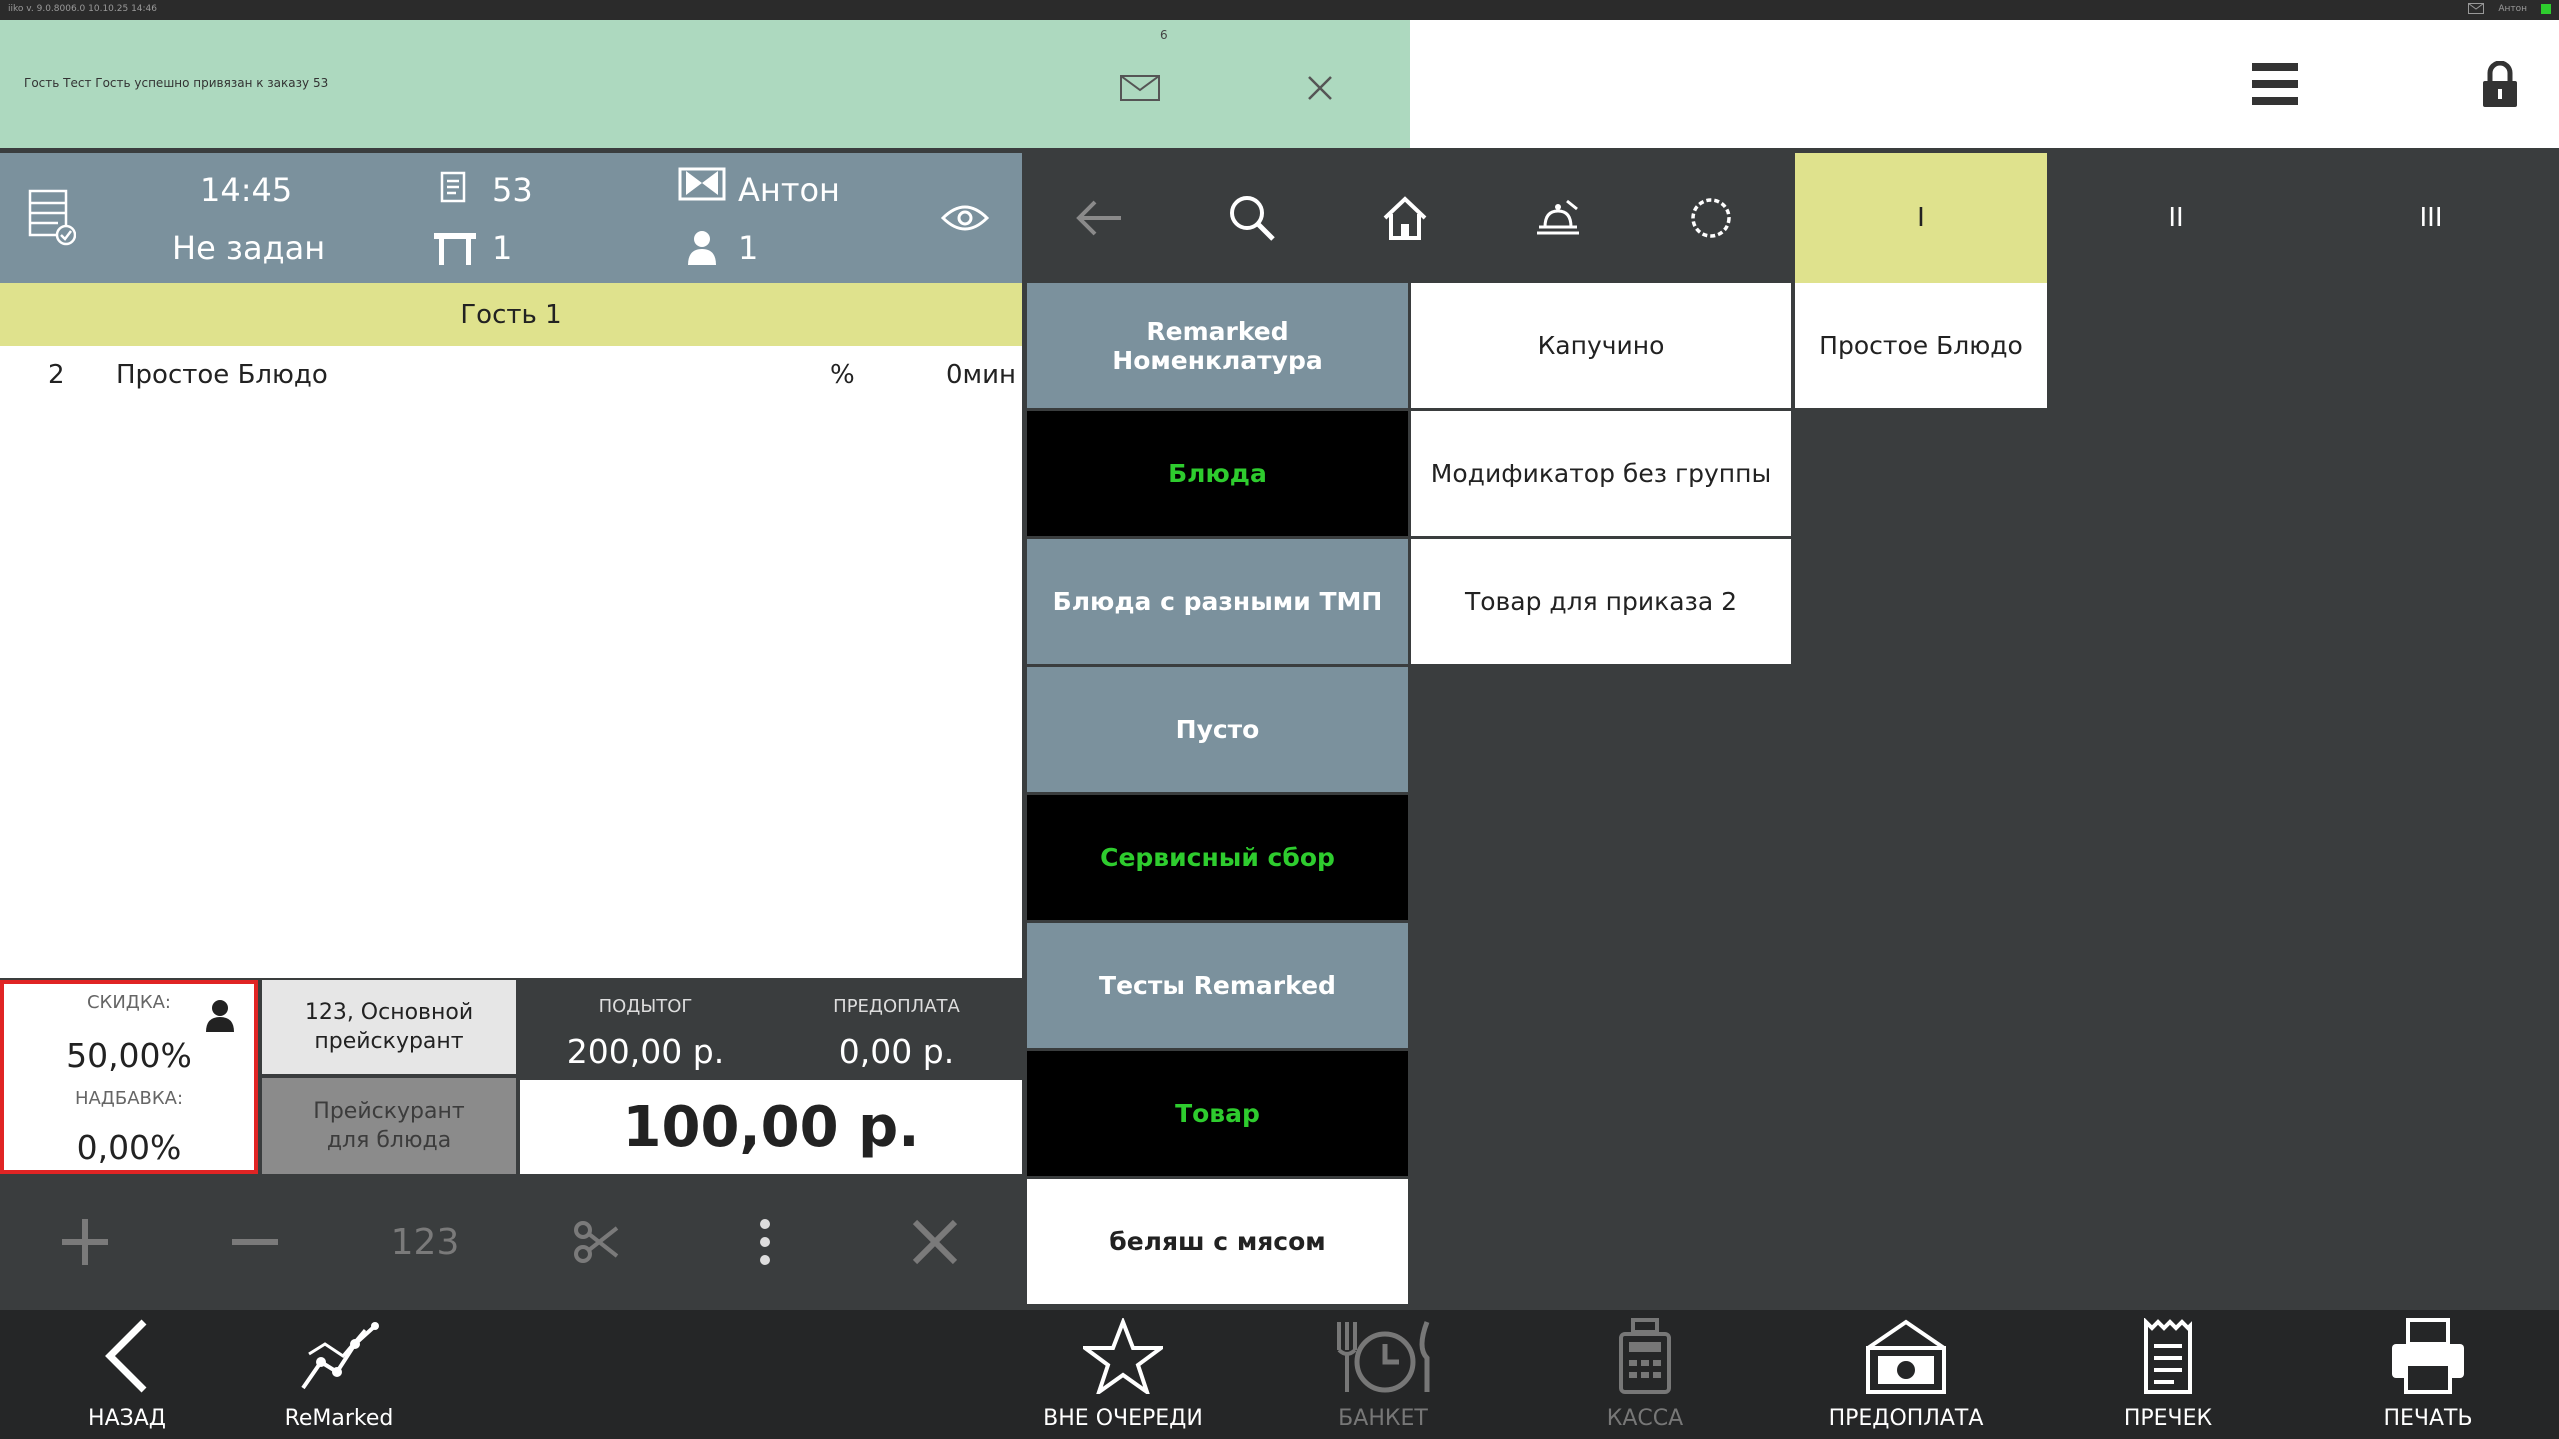  What do you see at coordinates (389, 1111) in the screenshot?
I see `dish-pricelist-line1: Прейскурант` at bounding box center [389, 1111].